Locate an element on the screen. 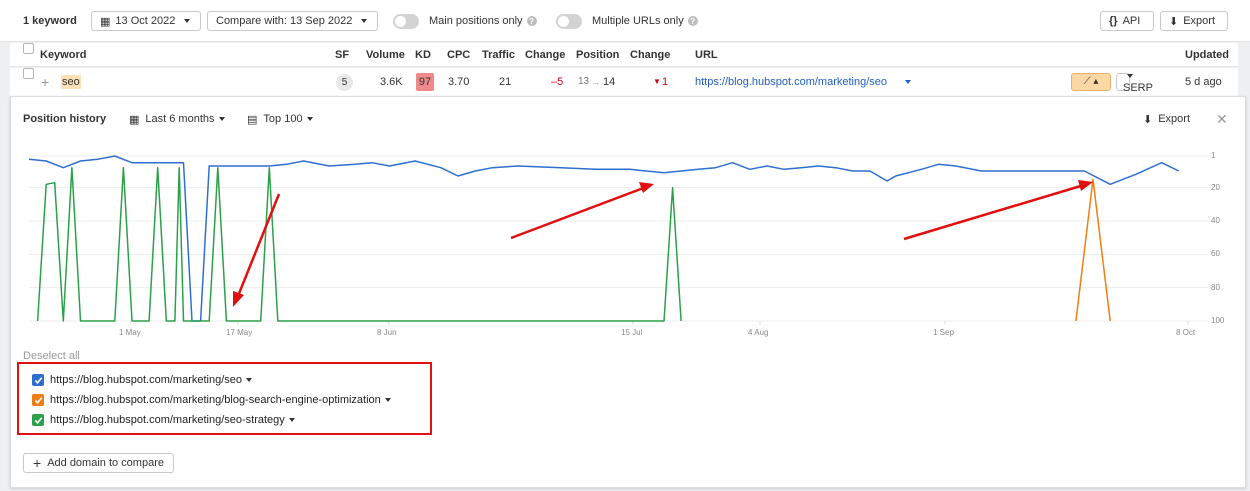 This screenshot has height=491, width=1250. col-url: URL is located at coordinates (706, 55).